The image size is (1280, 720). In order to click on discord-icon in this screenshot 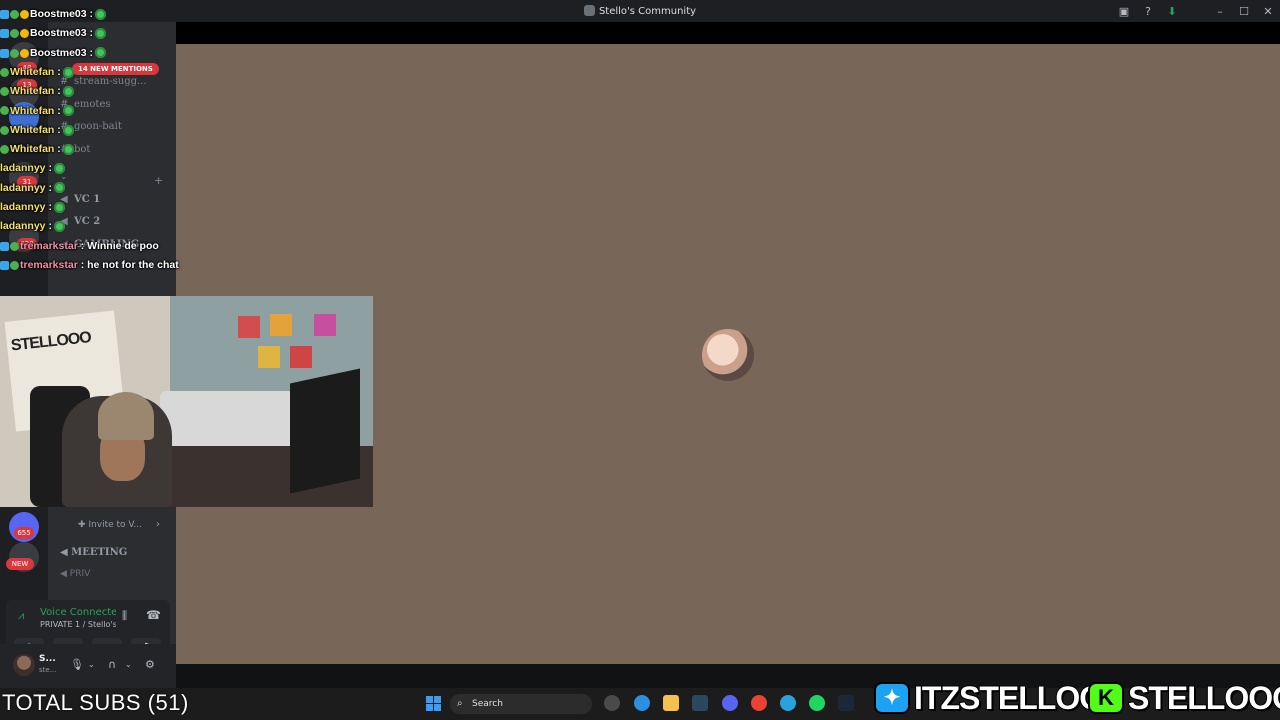, I will do `click(730, 703)`.